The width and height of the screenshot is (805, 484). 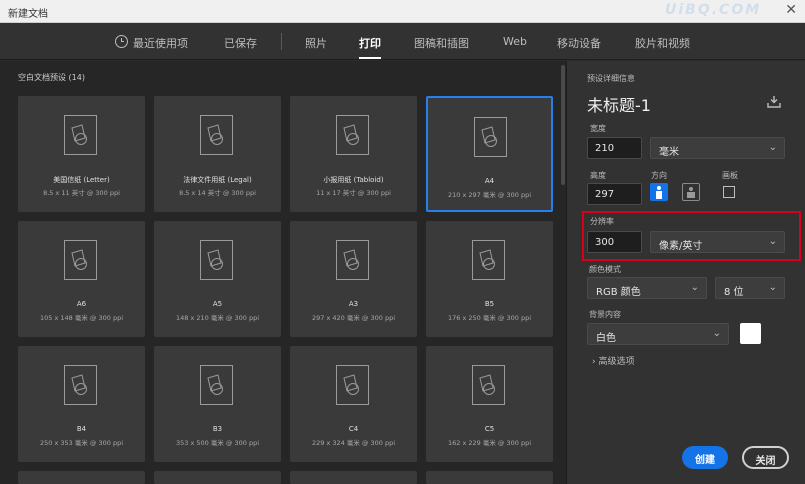 What do you see at coordinates (713, 10) in the screenshot?
I see `watermark: UiBQ.COM` at bounding box center [713, 10].